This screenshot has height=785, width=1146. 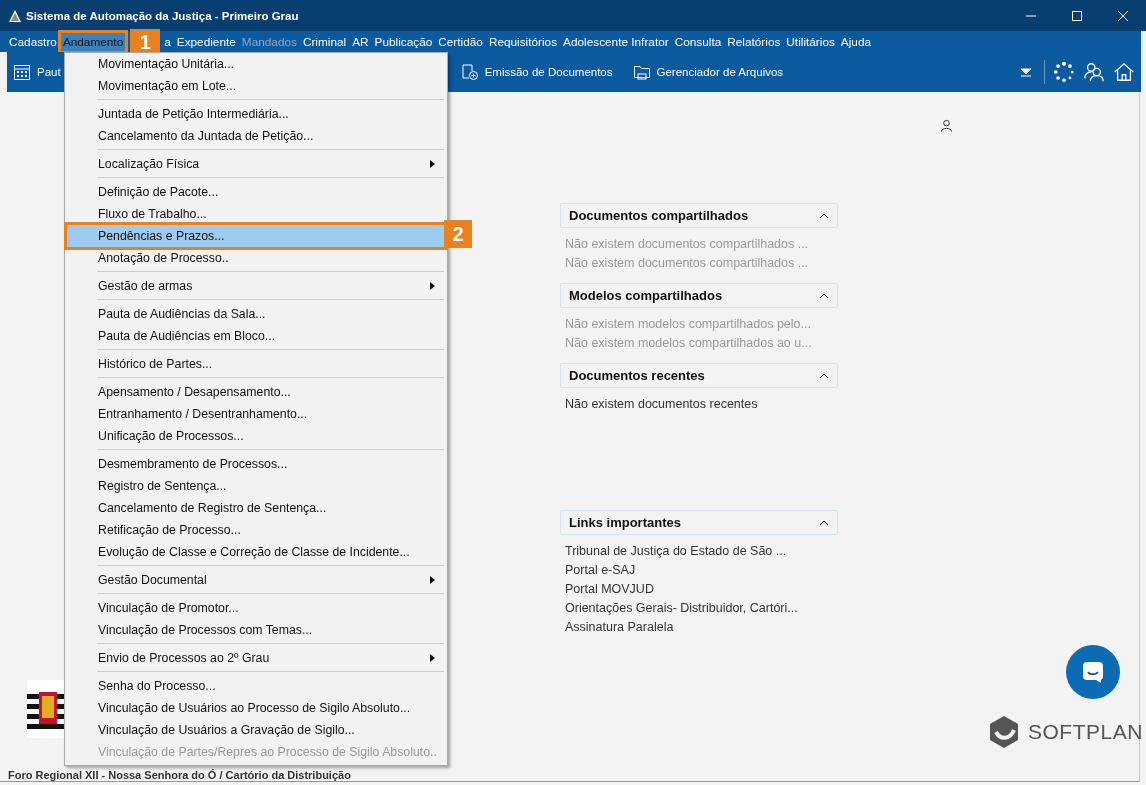 I want to click on dropdown-item: Envio de Processos ao 2º Grau, so click(x=256, y=658).